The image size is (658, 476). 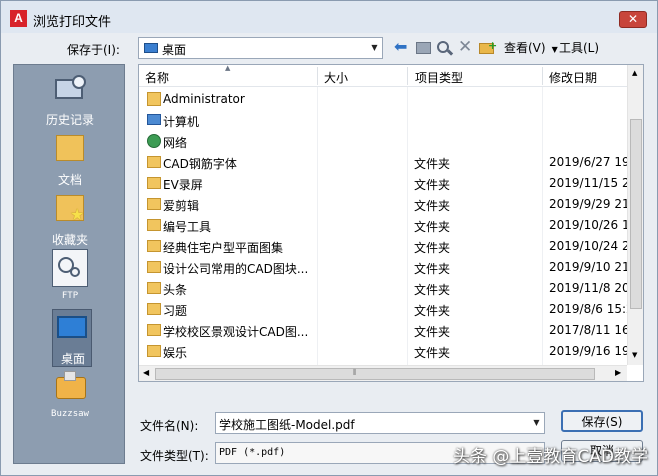 I want to click on list-item: 网络, so click(x=383, y=141).